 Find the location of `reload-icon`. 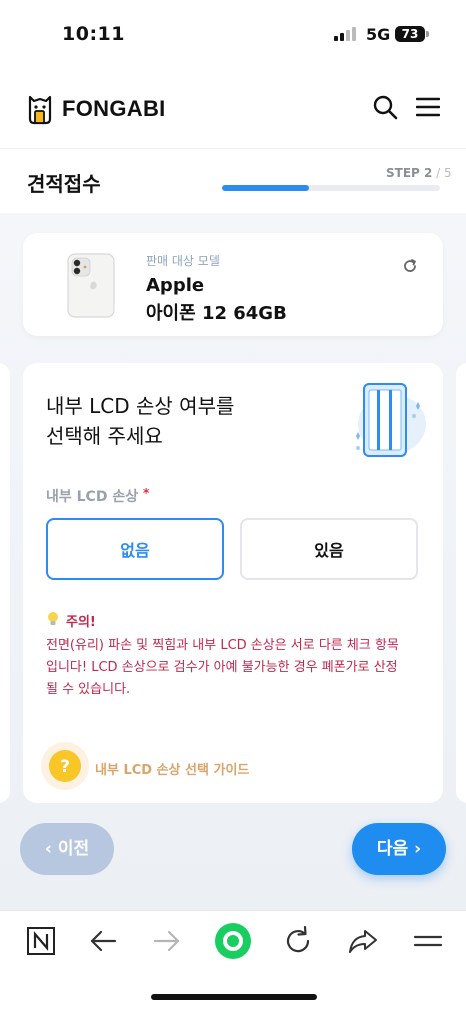

reload-icon is located at coordinates (298, 941).